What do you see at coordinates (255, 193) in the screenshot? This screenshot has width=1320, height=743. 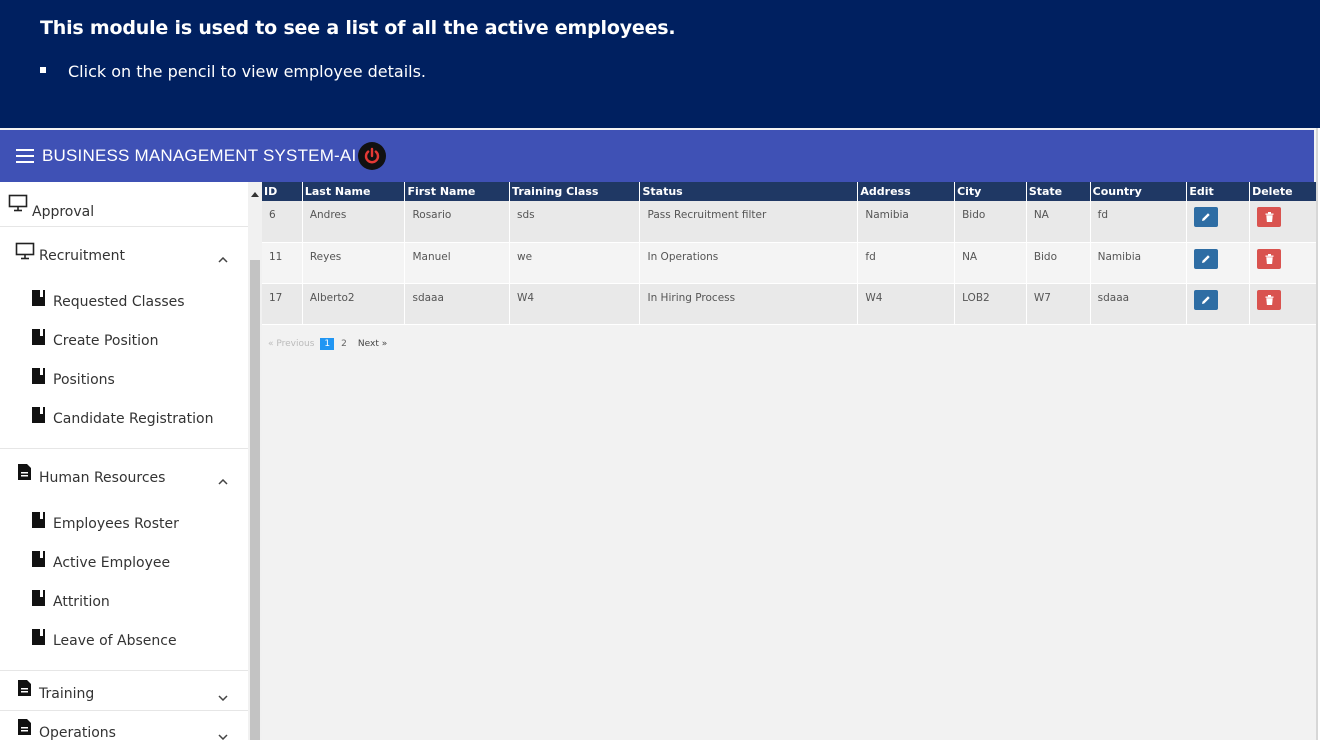 I see `scroll-up-arrow-icon` at bounding box center [255, 193].